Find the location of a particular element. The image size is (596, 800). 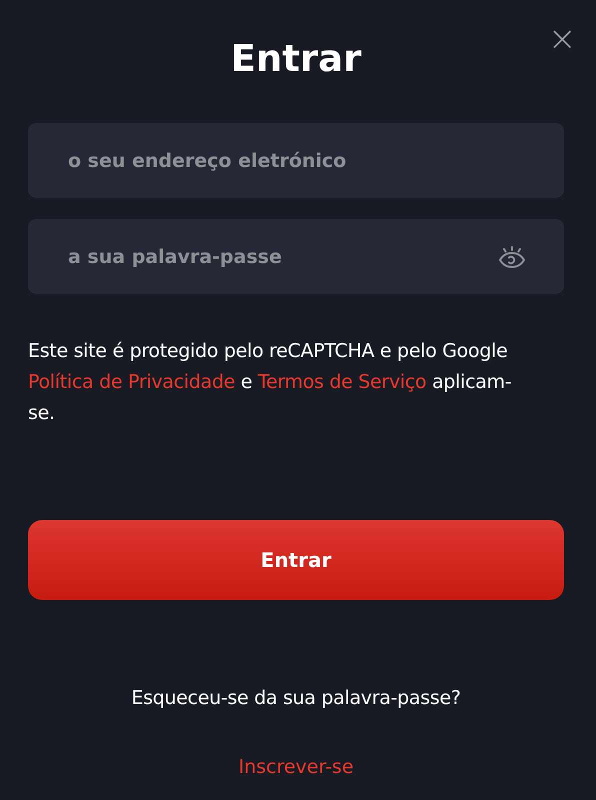

recaptcha-notice: Este site é protegido pelo reCAPTCHA e pelo Google Política de Privacidade e Termos de Serviço aplicam-se. is located at coordinates (270, 382).